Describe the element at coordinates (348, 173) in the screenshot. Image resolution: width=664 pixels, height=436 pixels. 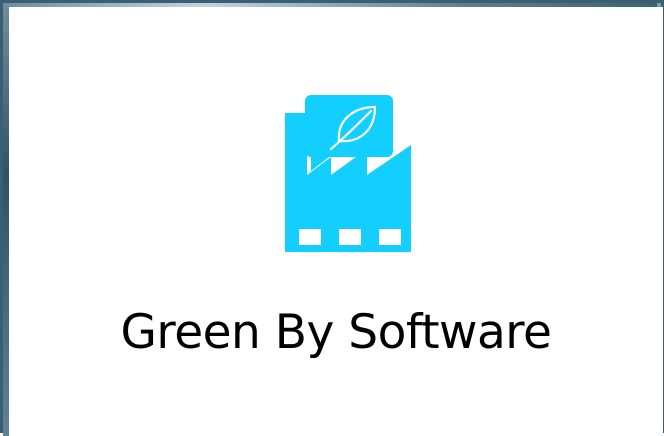
I see `factory-leaf-icon` at that location.